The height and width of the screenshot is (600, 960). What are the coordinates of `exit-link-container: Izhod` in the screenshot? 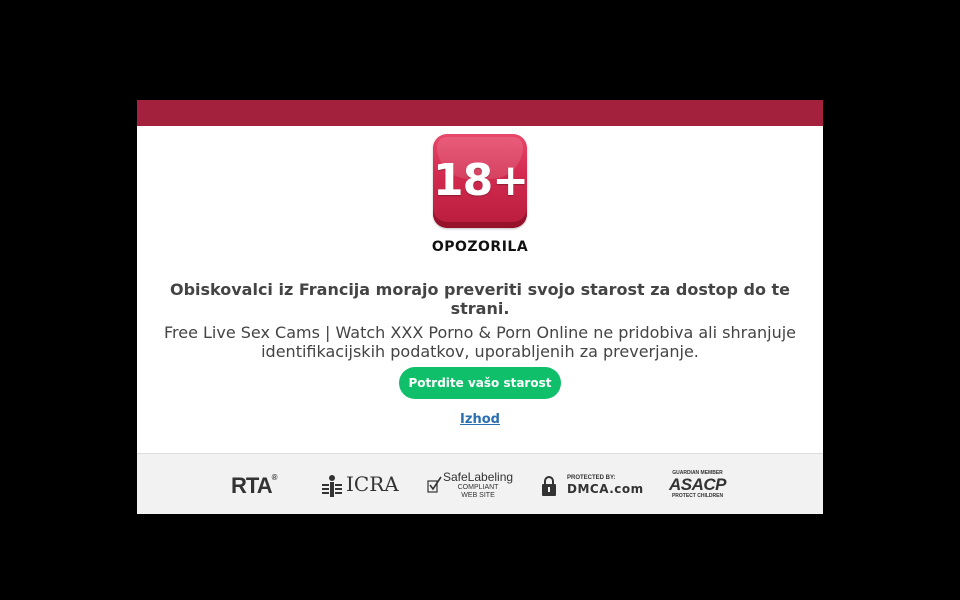 It's located at (480, 417).